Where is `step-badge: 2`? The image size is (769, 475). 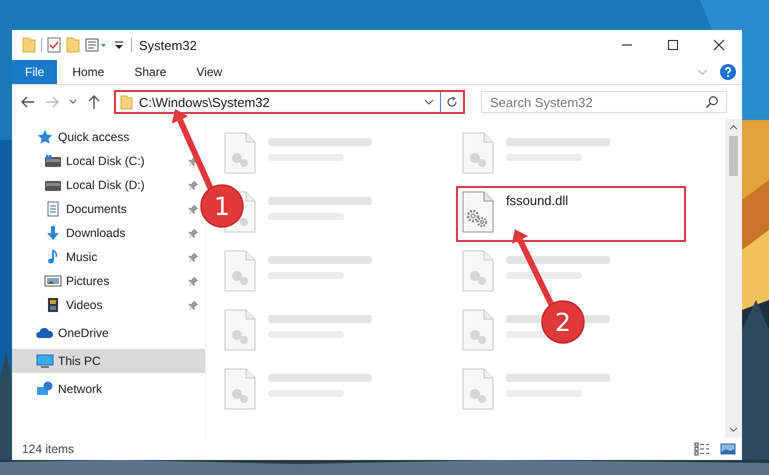
step-badge: 2 is located at coordinates (563, 322).